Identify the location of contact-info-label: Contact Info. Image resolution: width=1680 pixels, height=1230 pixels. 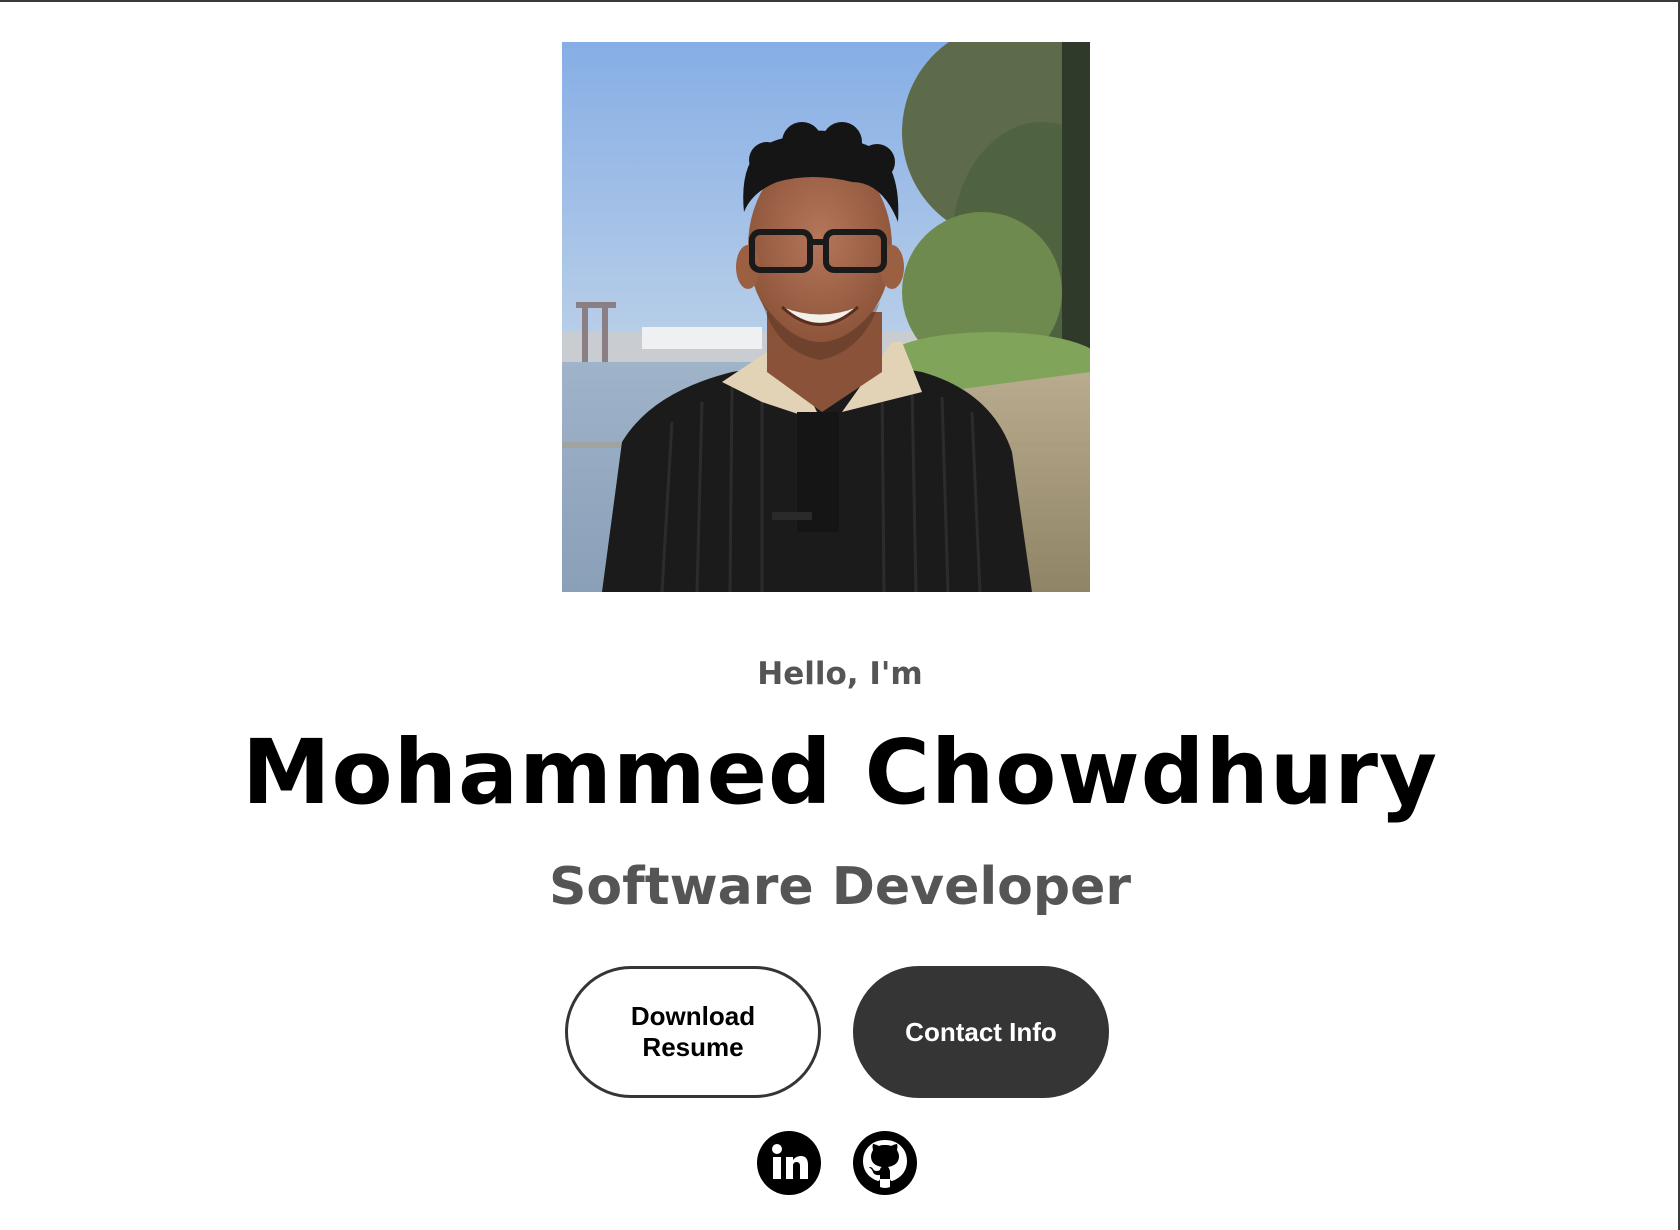
(981, 1031).